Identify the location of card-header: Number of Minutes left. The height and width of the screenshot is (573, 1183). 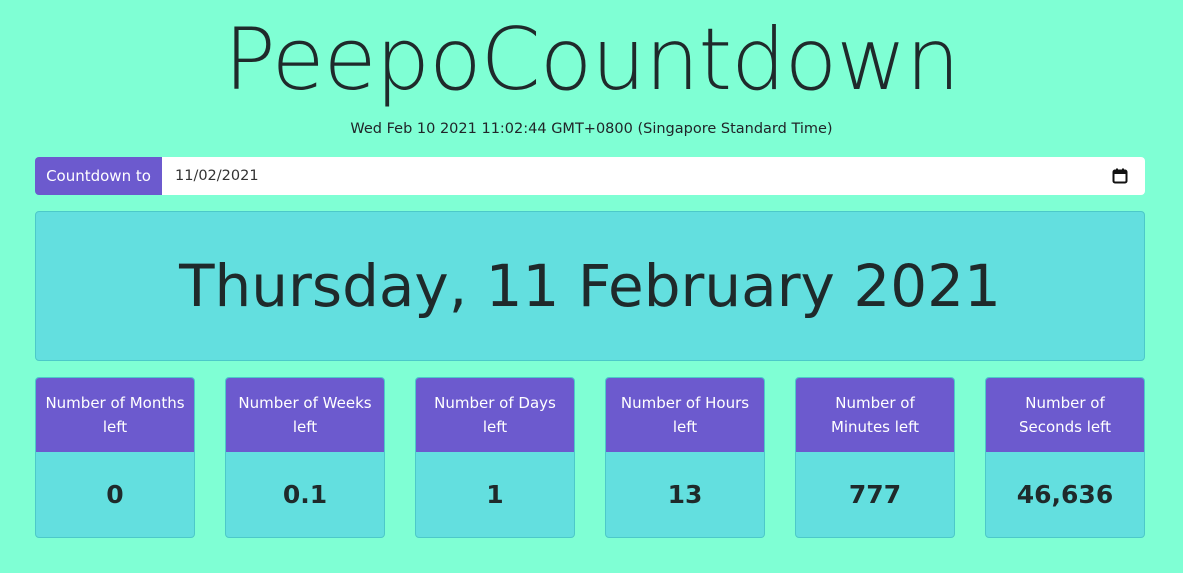
(875, 415).